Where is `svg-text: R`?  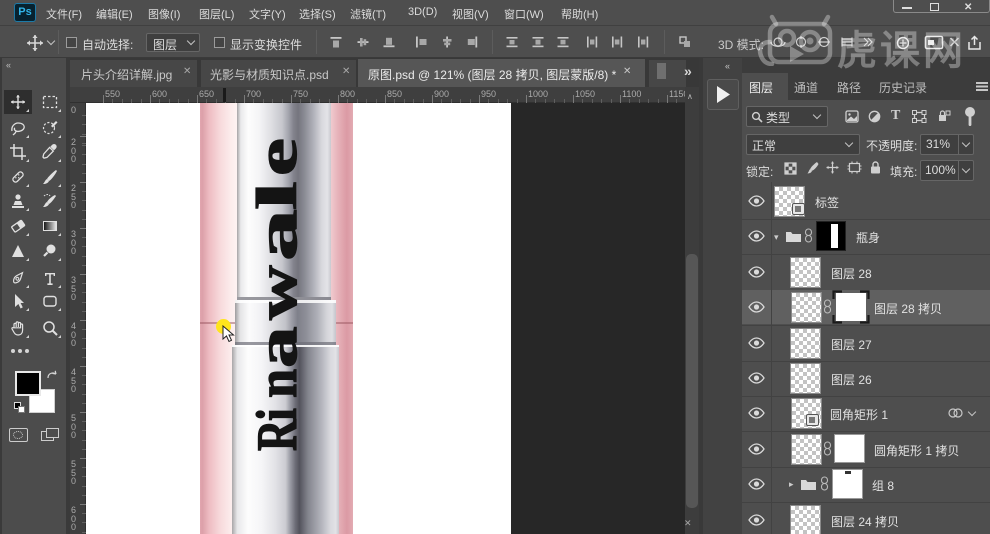 svg-text: R is located at coordinates (276, 435).